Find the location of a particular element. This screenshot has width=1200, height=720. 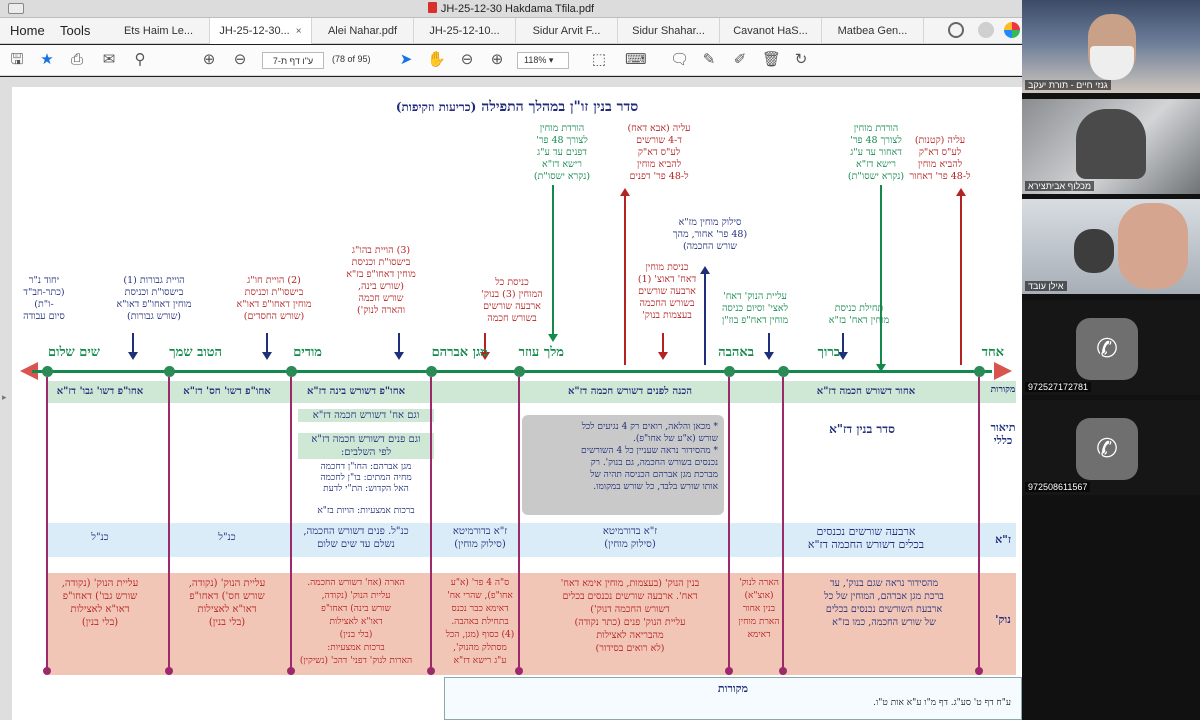

participant-tile: אילן עובד is located at coordinates (1111, 246).